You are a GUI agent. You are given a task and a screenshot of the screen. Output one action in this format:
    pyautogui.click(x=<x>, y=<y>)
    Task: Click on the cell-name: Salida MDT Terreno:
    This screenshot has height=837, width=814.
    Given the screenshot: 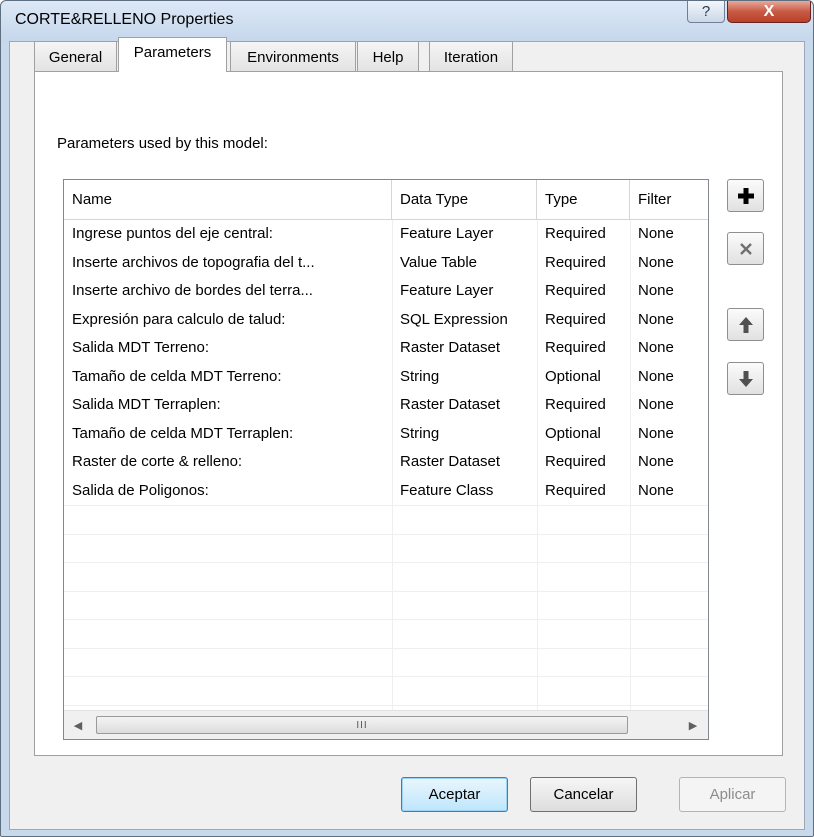 What is the action you would take?
    pyautogui.click(x=141, y=347)
    